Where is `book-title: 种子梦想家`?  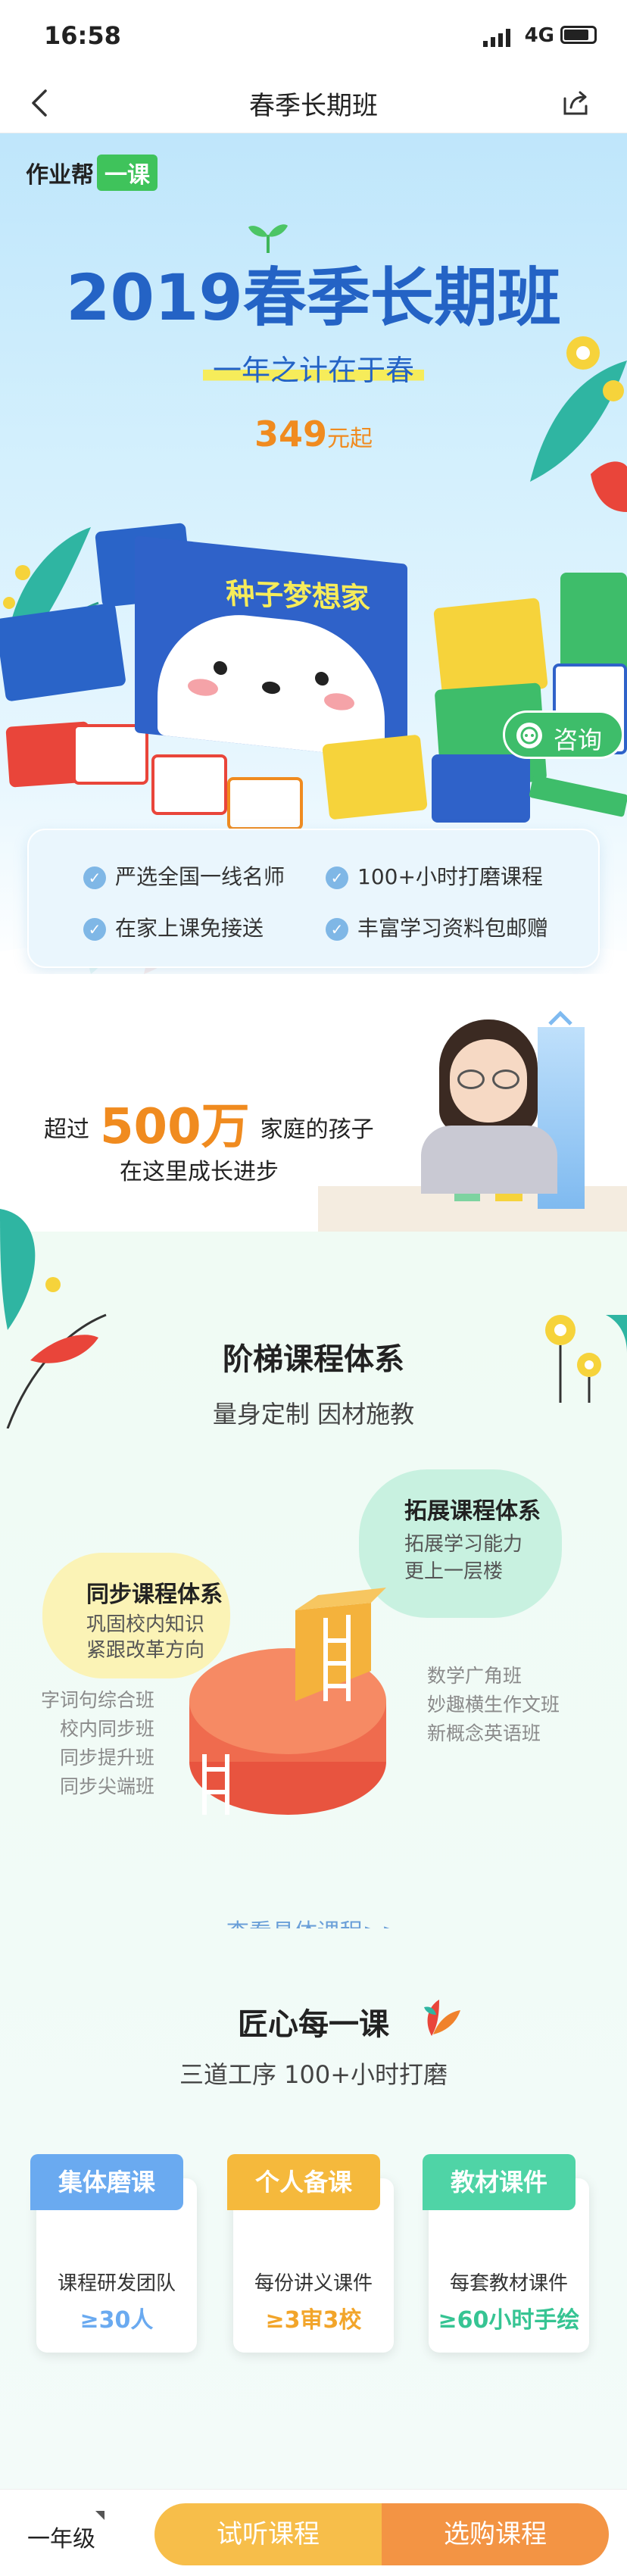 book-title: 种子梦想家 is located at coordinates (298, 596).